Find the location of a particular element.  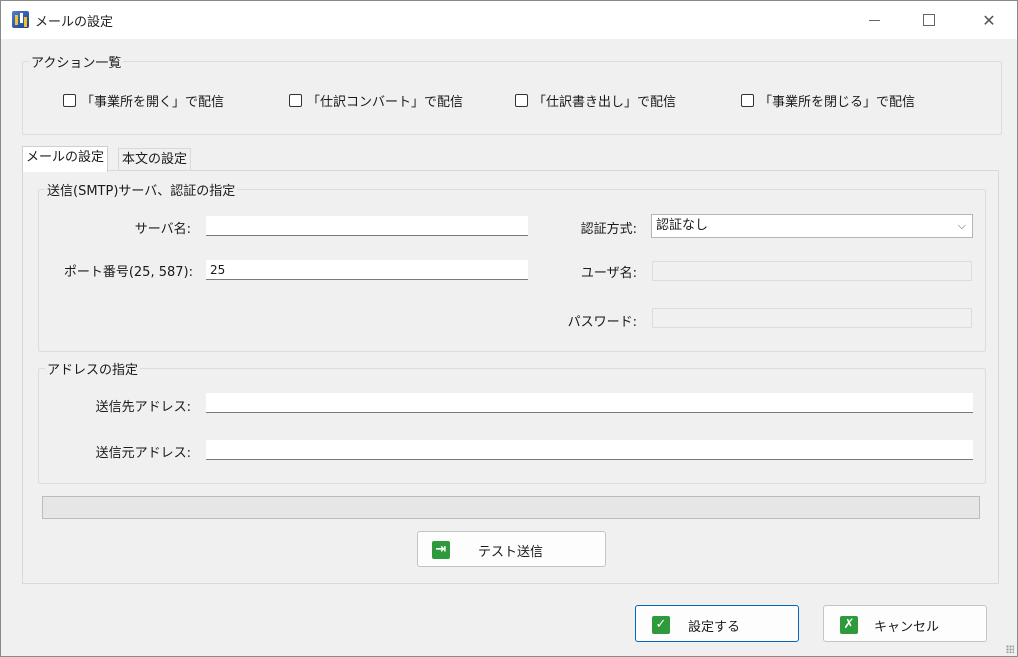

password-label: パスワード: is located at coordinates (602, 322).